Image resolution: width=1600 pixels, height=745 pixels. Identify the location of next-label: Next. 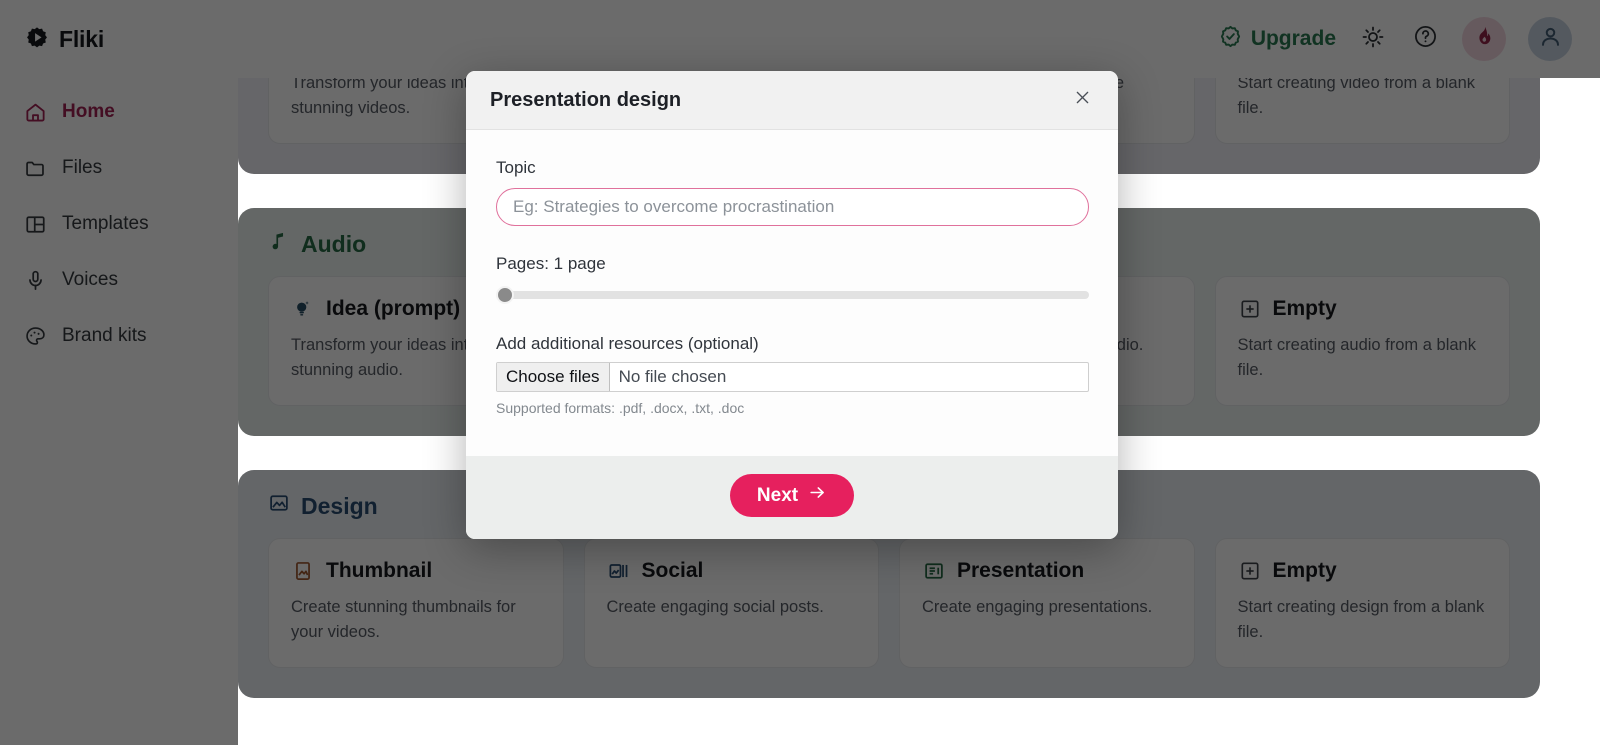
(777, 495).